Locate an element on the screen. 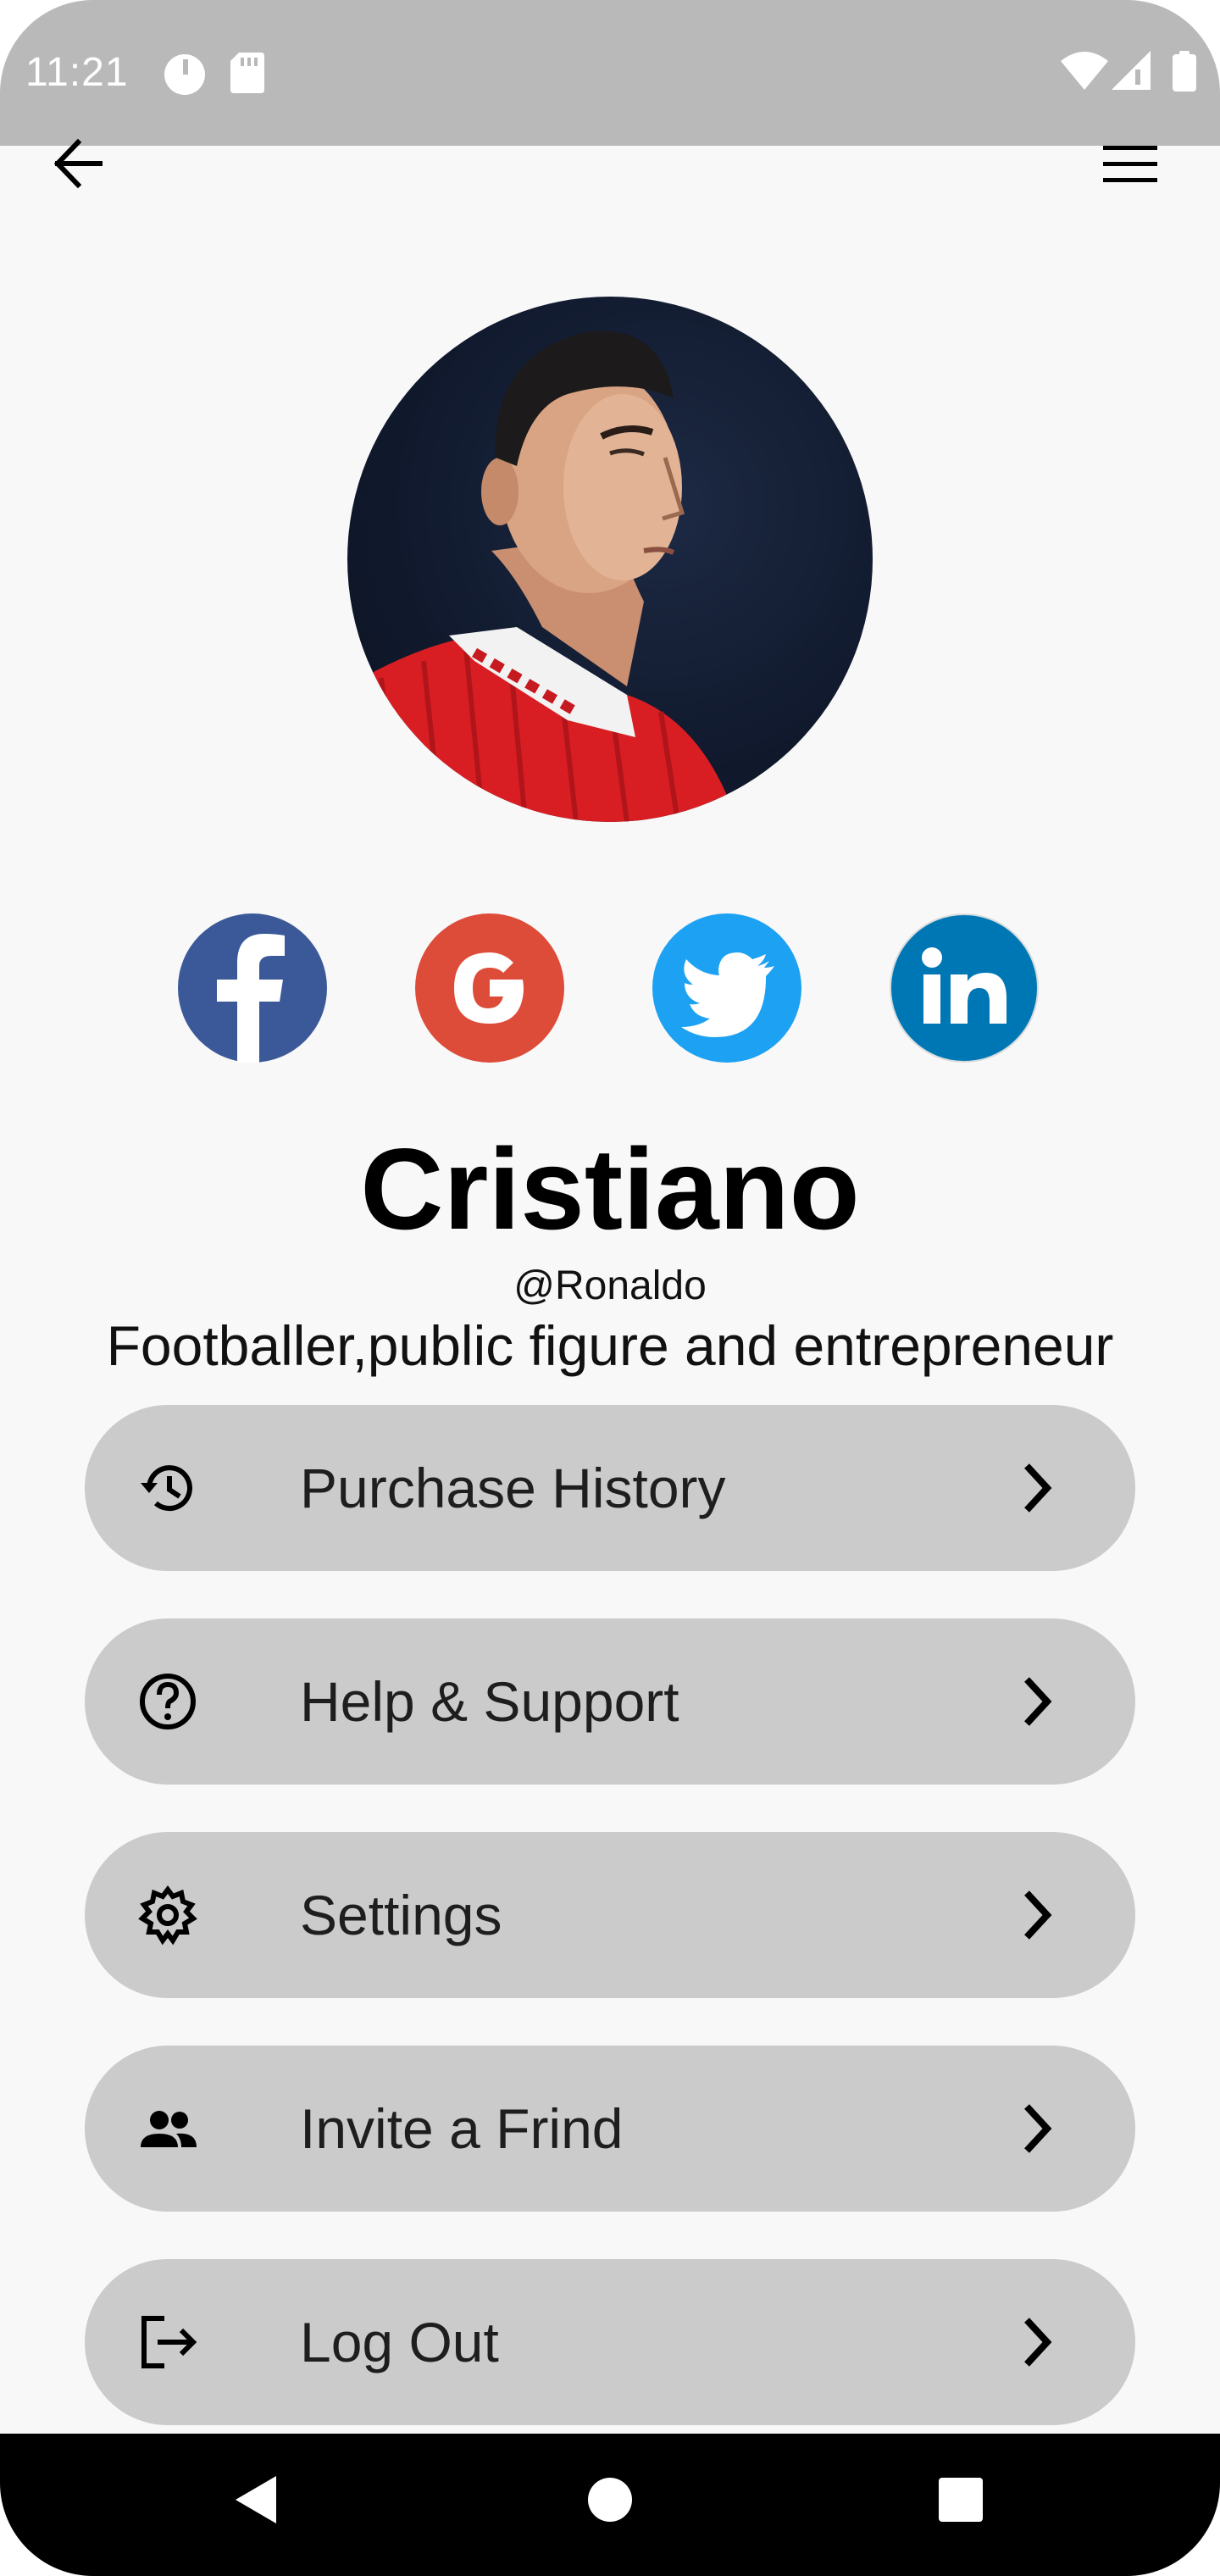  twitter-button is located at coordinates (726, 988).